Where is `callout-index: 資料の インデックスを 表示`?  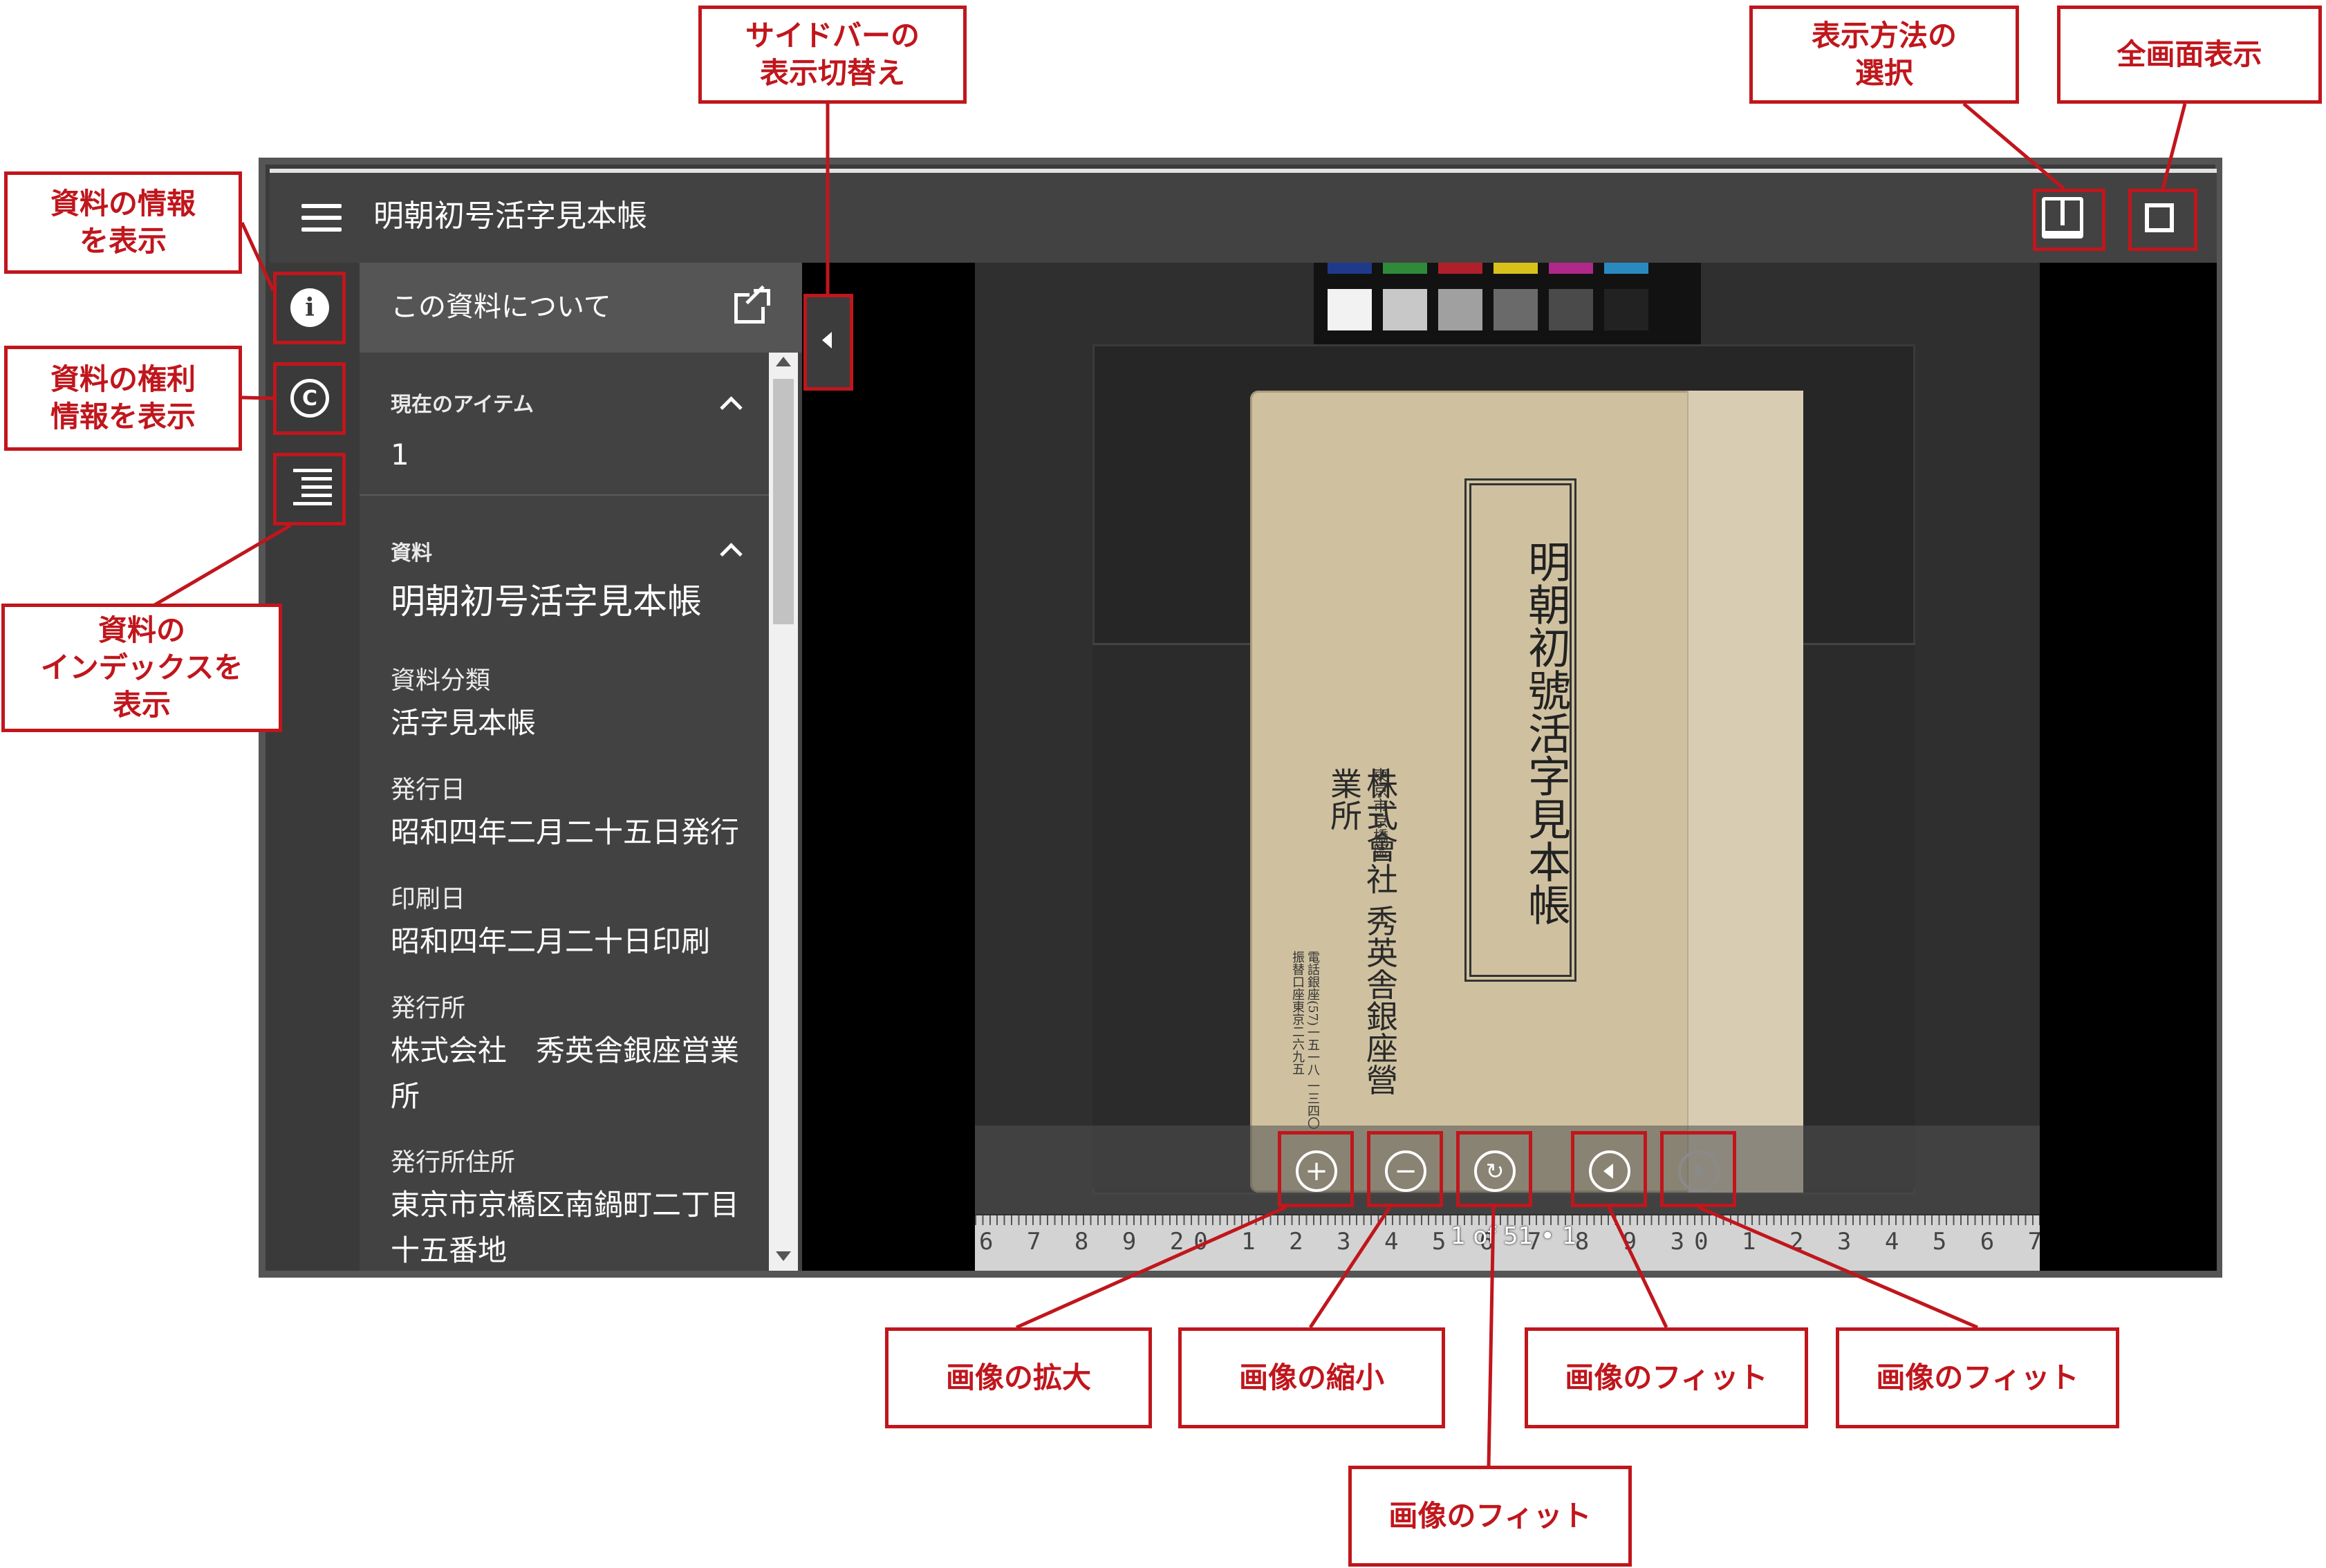
callout-index: 資料の インデックスを 表示 is located at coordinates (141, 668).